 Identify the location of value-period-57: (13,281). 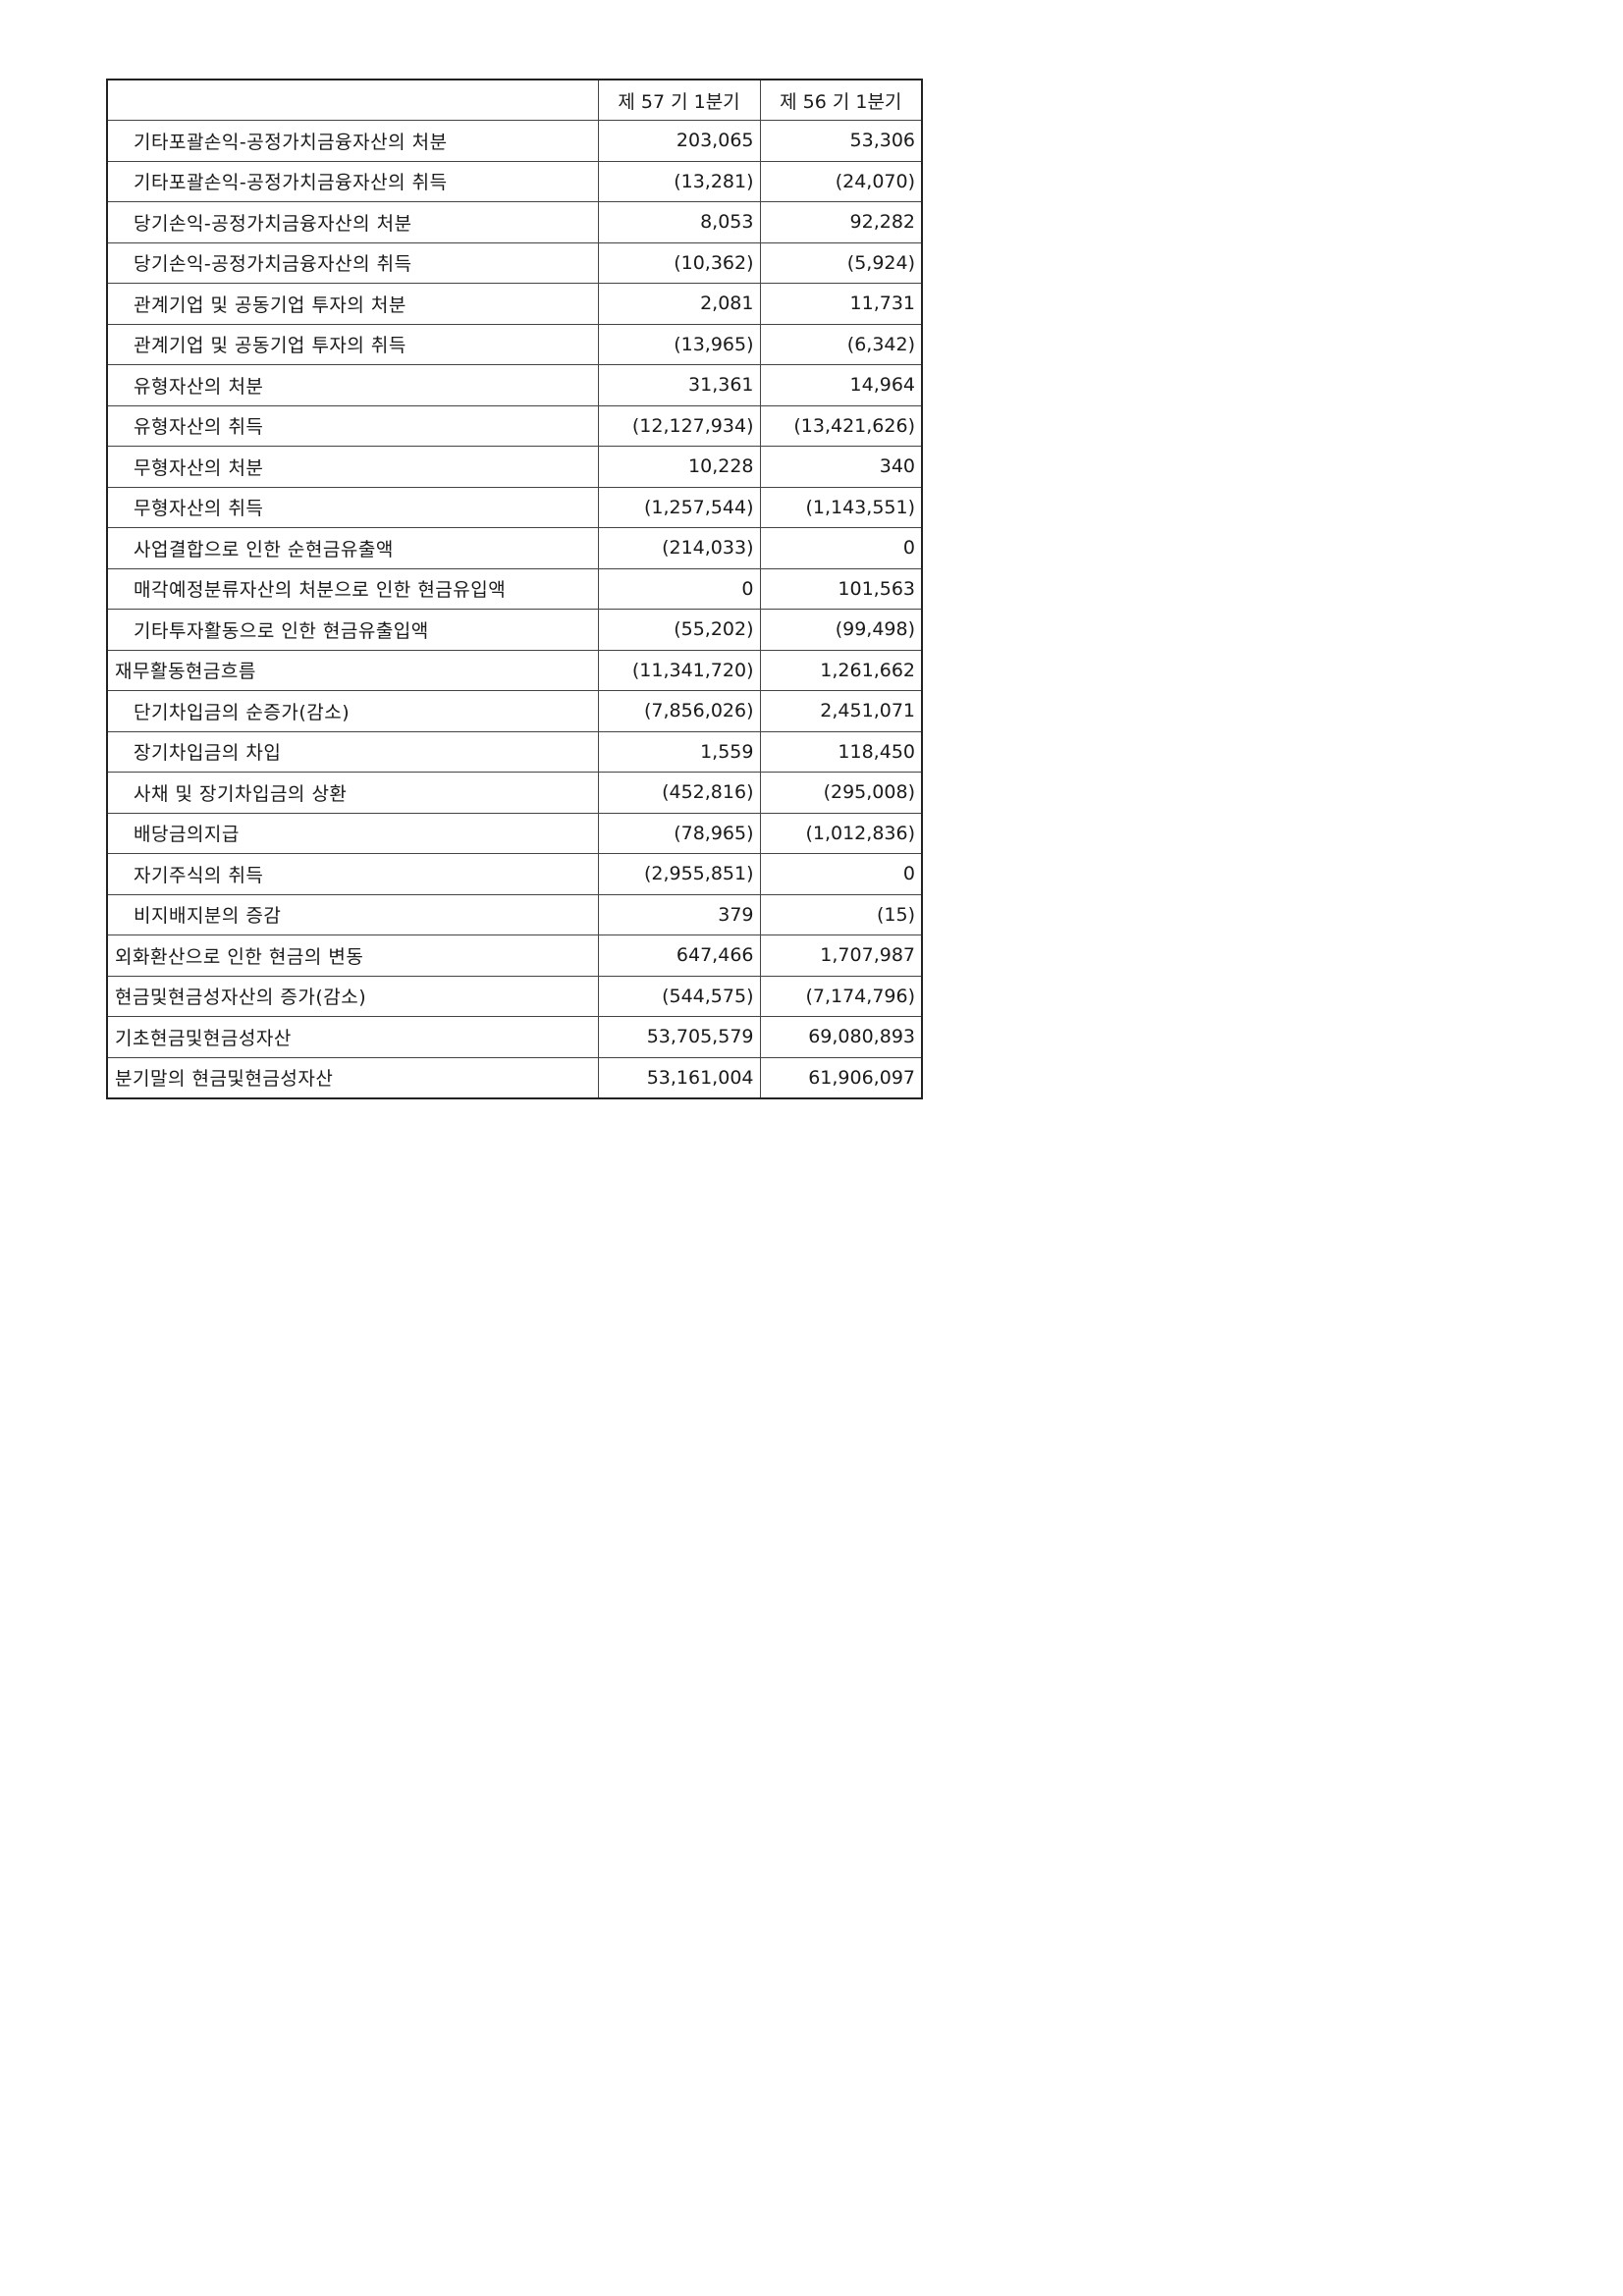
(679, 181).